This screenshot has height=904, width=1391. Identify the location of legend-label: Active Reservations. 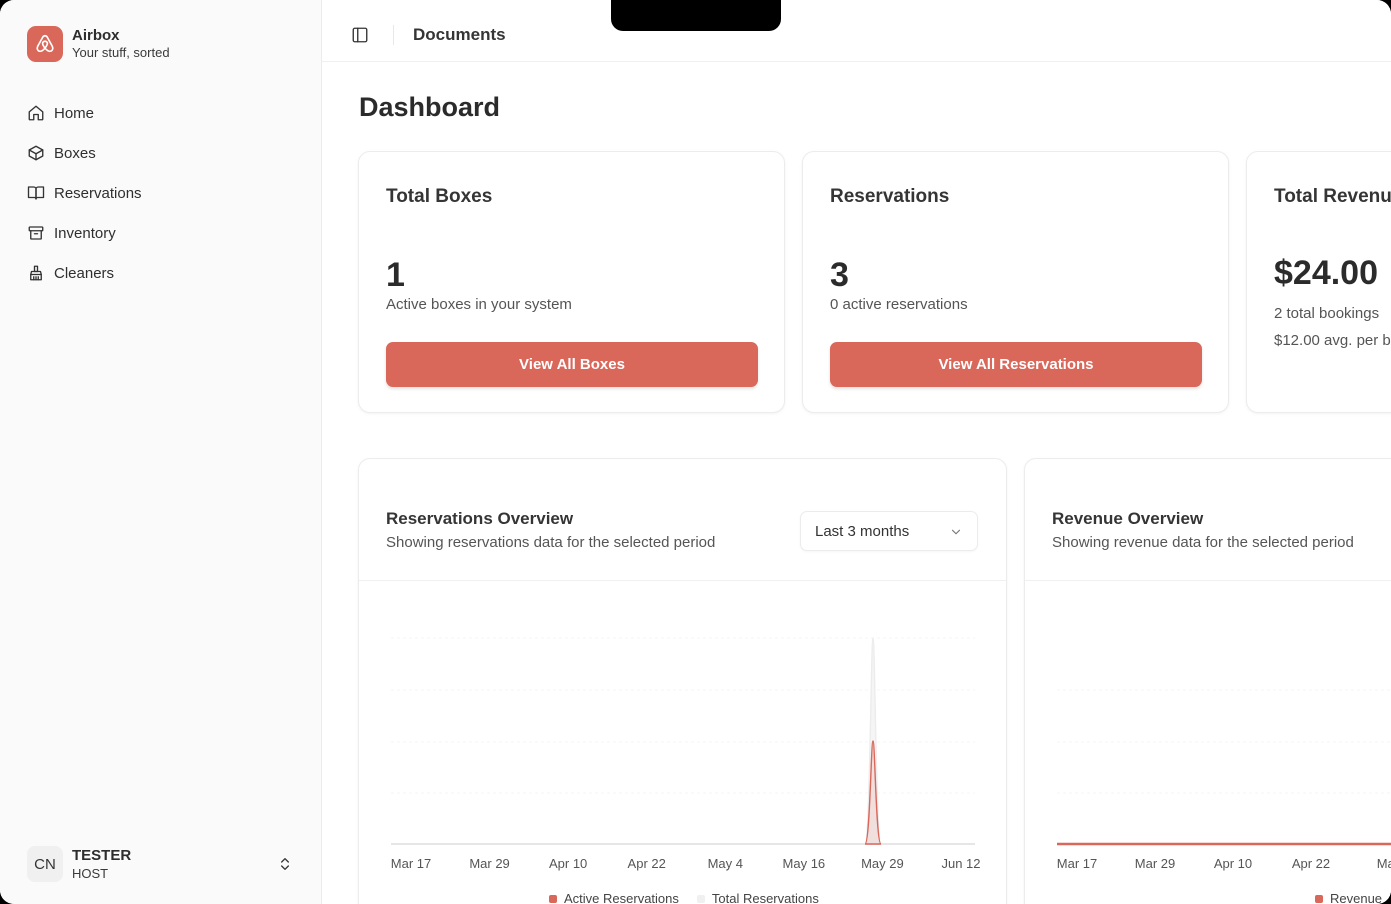
(621, 897).